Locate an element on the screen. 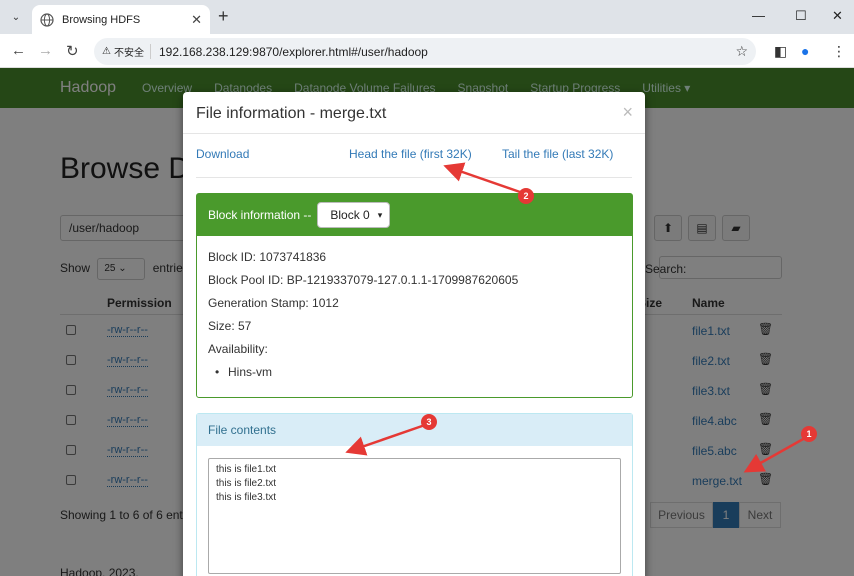  annotation-badge-2: 2 is located at coordinates (526, 196).